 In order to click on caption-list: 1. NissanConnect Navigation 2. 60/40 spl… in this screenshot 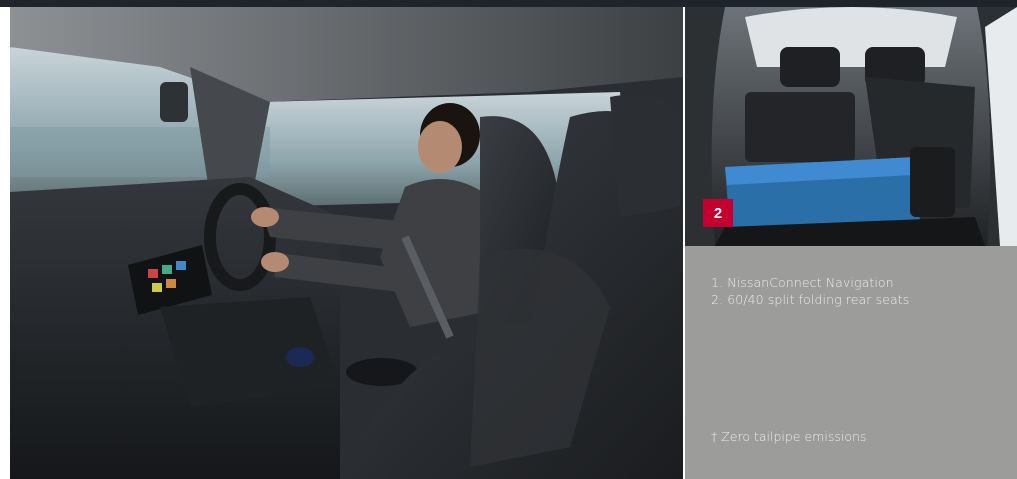, I will do `click(810, 291)`.